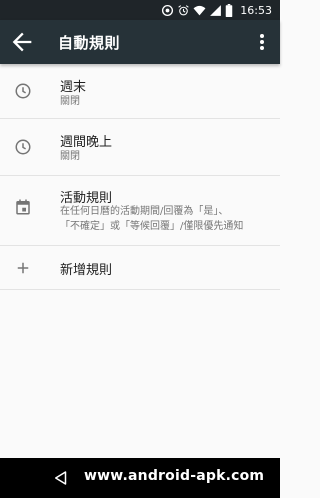 The width and height of the screenshot is (320, 498). What do you see at coordinates (174, 476) in the screenshot?
I see `watermark: www.android-apk.com` at bounding box center [174, 476].